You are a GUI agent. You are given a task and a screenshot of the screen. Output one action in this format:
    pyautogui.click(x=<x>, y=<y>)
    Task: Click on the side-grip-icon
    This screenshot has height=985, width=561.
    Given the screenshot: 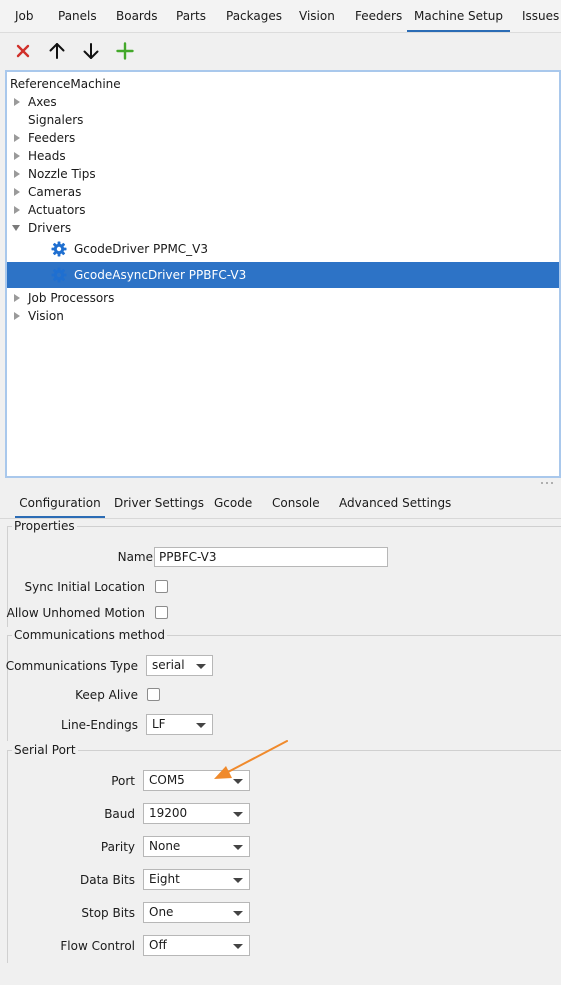 What is the action you would take?
    pyautogui.click(x=2, y=978)
    